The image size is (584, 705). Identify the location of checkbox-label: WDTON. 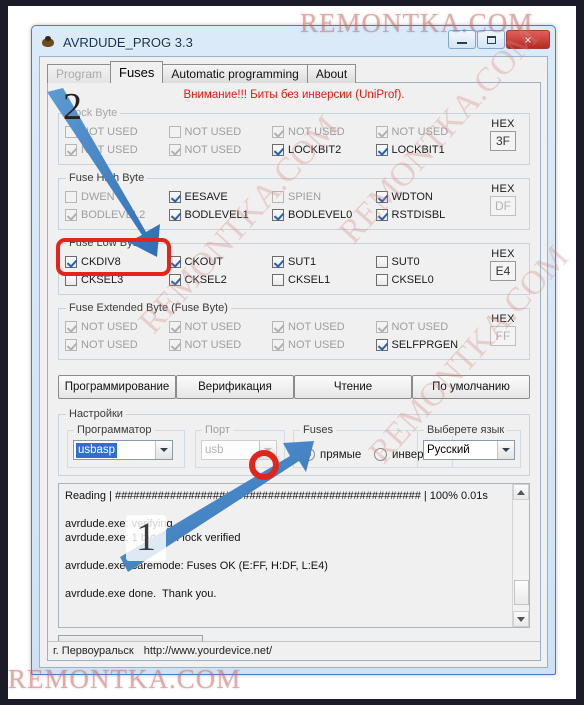
(412, 196).